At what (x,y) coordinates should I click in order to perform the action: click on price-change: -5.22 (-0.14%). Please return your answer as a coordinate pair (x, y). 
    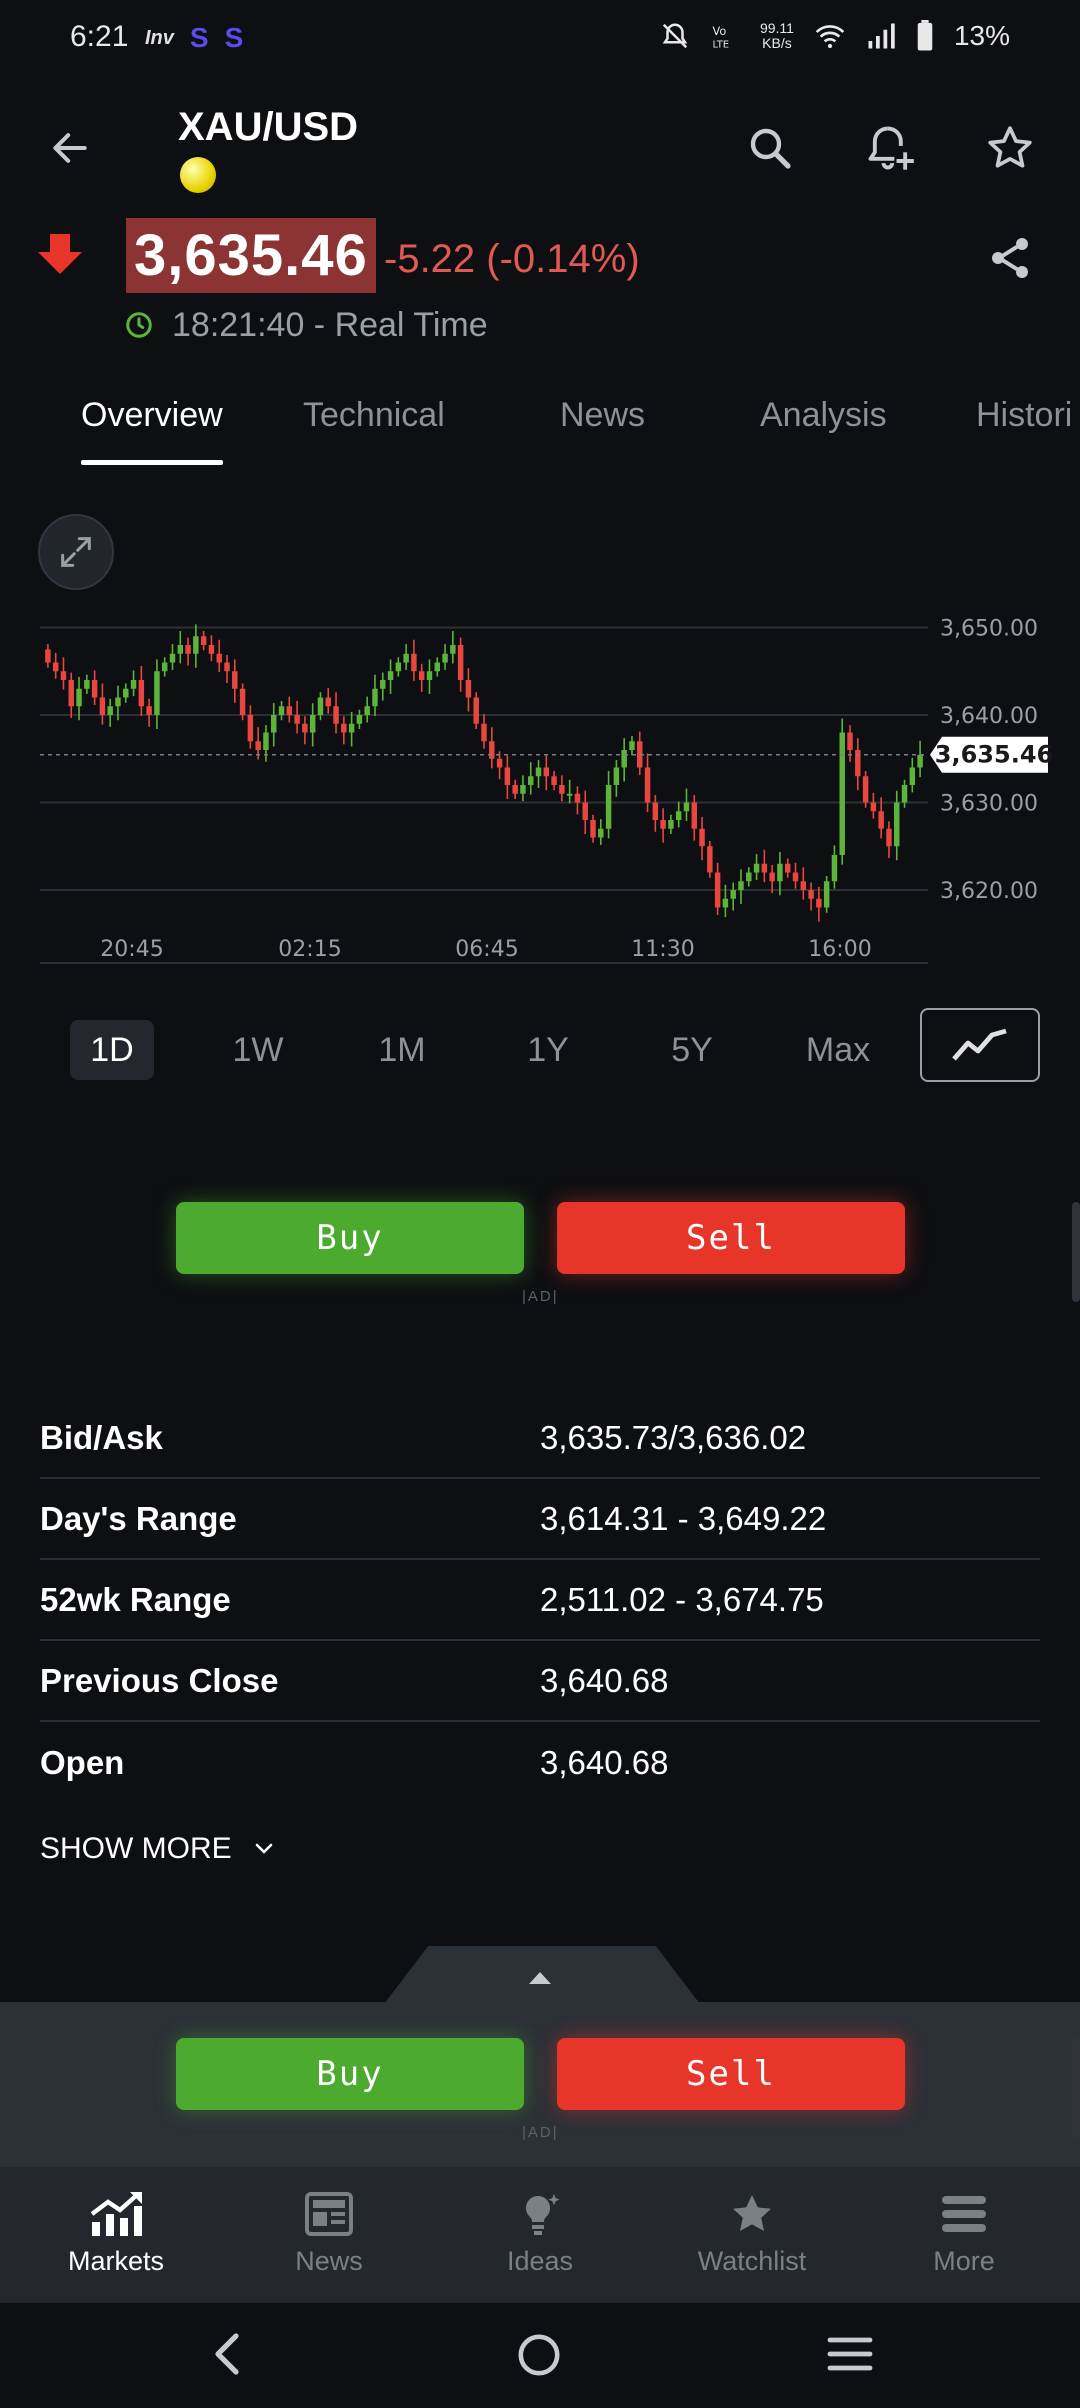
    Looking at the image, I should click on (512, 259).